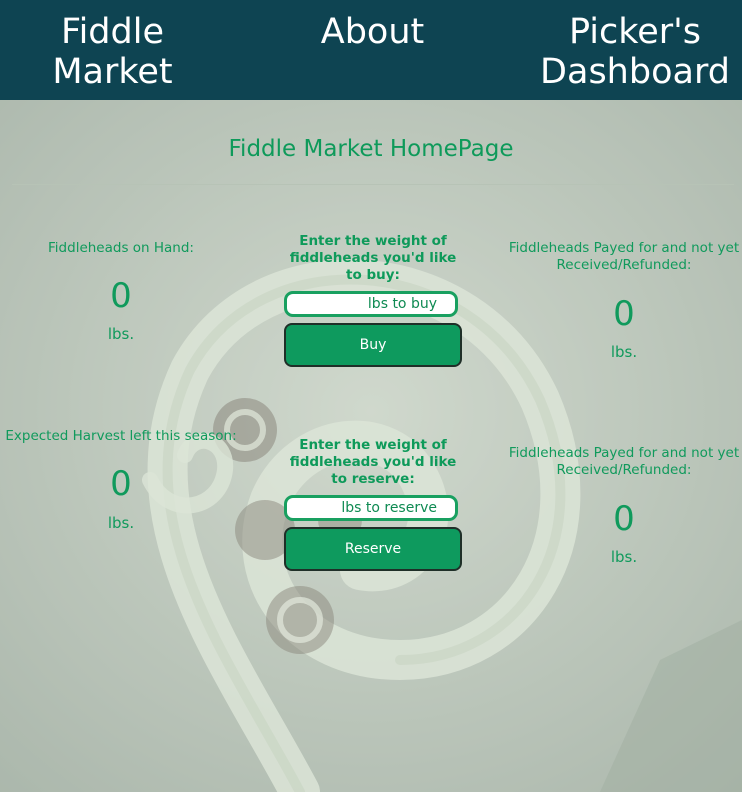 Image resolution: width=742 pixels, height=792 pixels. I want to click on title-divider, so click(373, 184).